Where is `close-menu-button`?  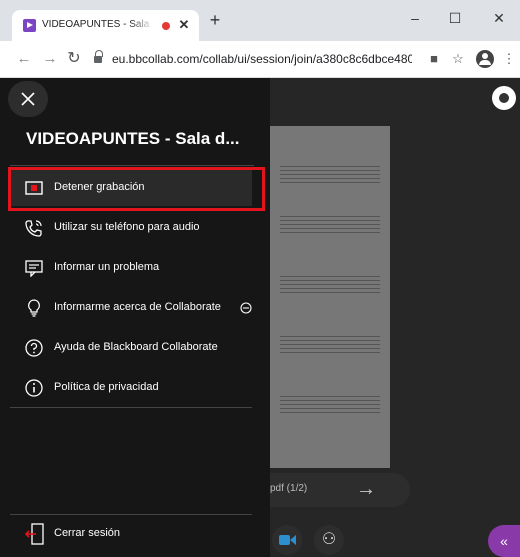 close-menu-button is located at coordinates (28, 99).